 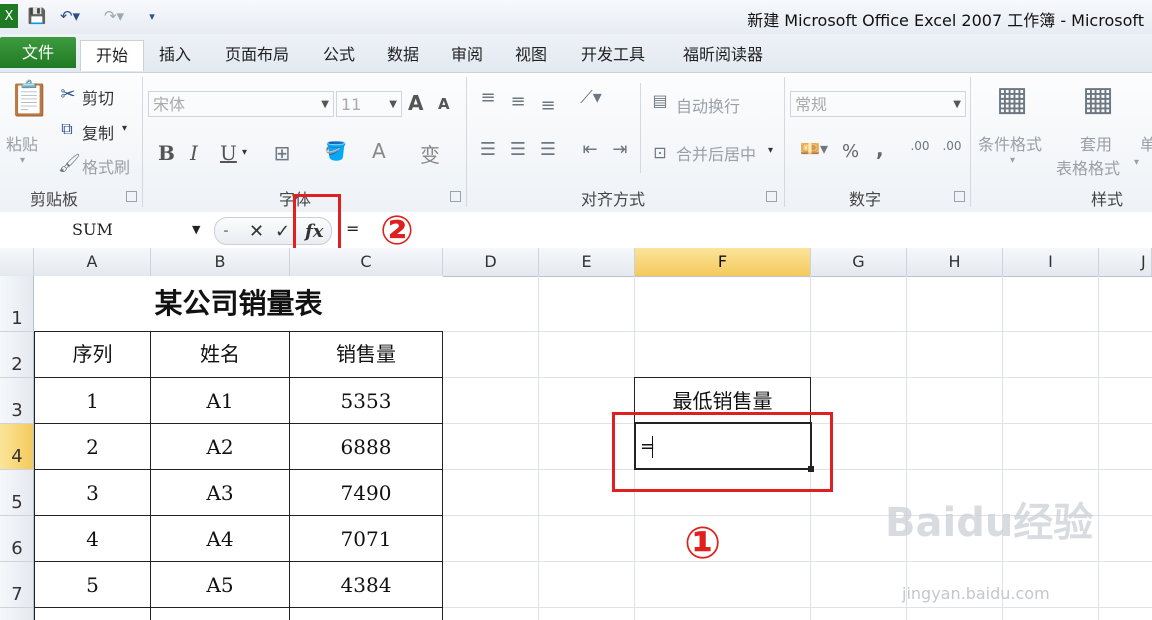 I want to click on merge-center-button: 合并后居中, so click(x=716, y=153).